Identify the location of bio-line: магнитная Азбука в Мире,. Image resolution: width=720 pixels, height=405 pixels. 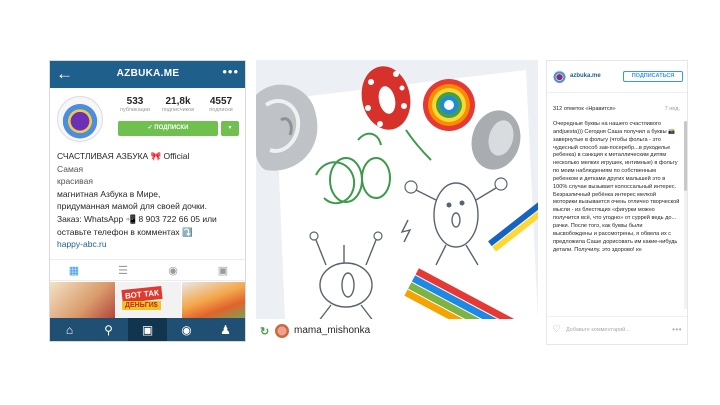
(109, 193).